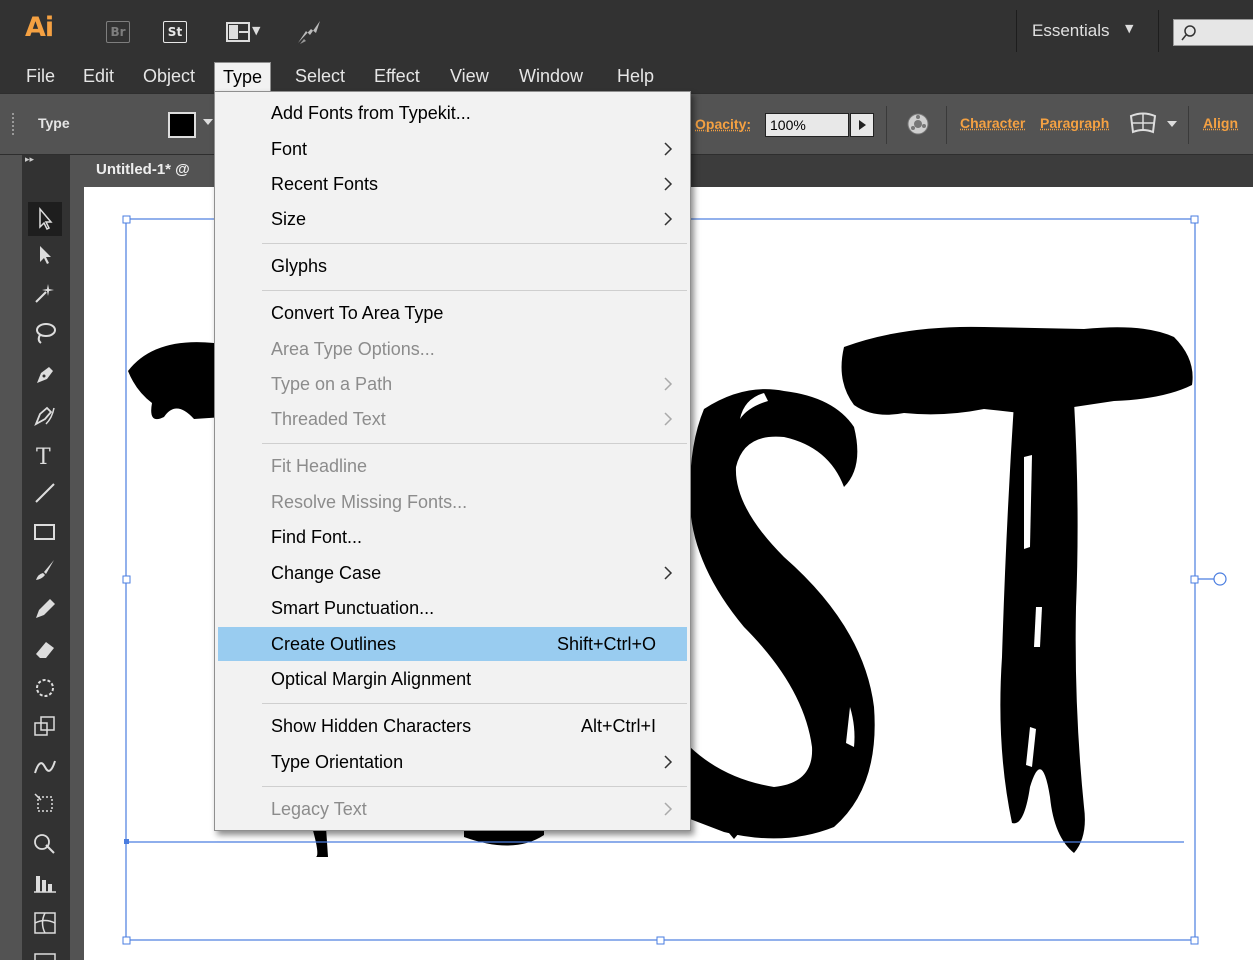 This screenshot has height=960, width=1253. What do you see at coordinates (862, 125) in the screenshot?
I see `opacity-slider-button` at bounding box center [862, 125].